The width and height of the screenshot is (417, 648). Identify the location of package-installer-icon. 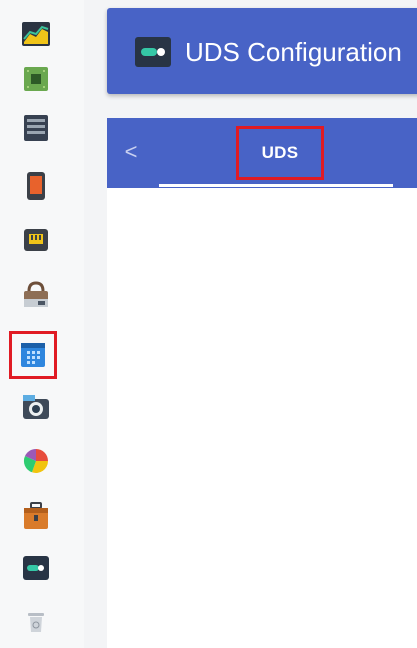
(36, 295).